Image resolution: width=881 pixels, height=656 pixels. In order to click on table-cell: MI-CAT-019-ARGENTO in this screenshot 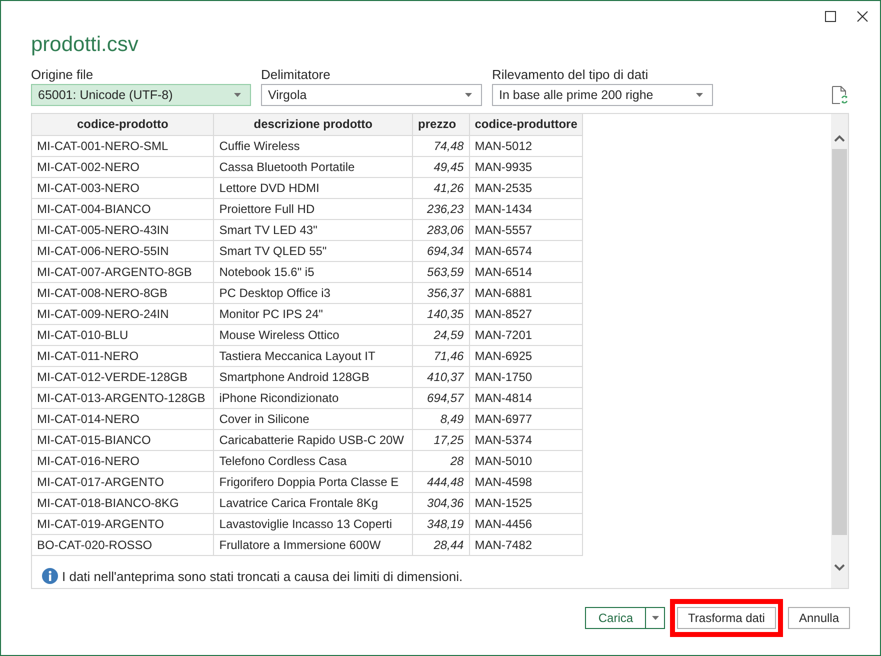, I will do `click(123, 523)`.